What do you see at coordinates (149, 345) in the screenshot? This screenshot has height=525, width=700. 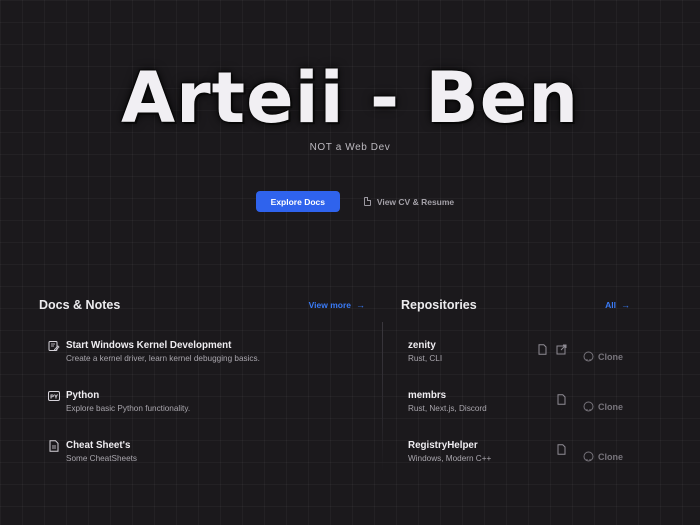 I see `doc-title: Start Windows Kernel Development` at bounding box center [149, 345].